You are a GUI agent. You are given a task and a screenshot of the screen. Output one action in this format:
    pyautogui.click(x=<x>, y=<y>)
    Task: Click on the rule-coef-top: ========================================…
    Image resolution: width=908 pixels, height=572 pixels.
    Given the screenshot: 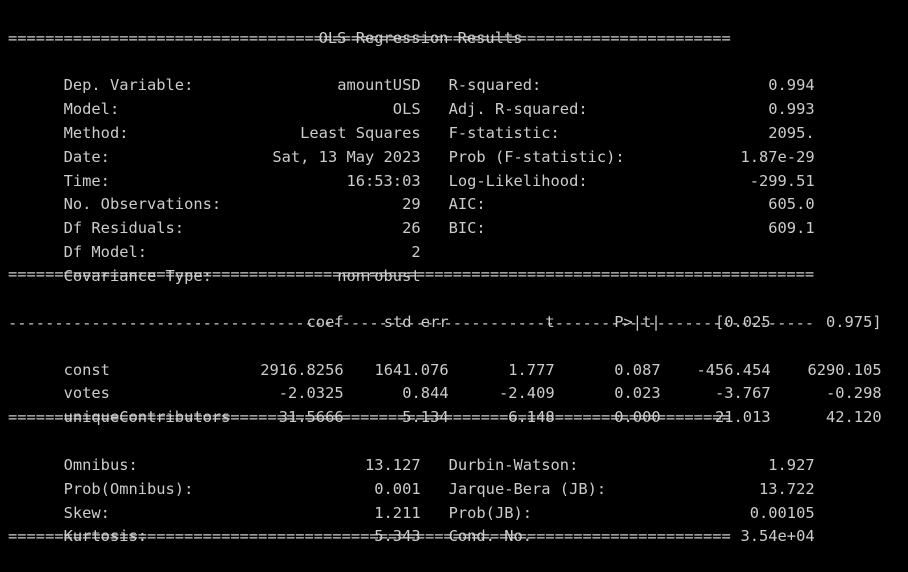 What is the action you would take?
    pyautogui.click(x=411, y=274)
    